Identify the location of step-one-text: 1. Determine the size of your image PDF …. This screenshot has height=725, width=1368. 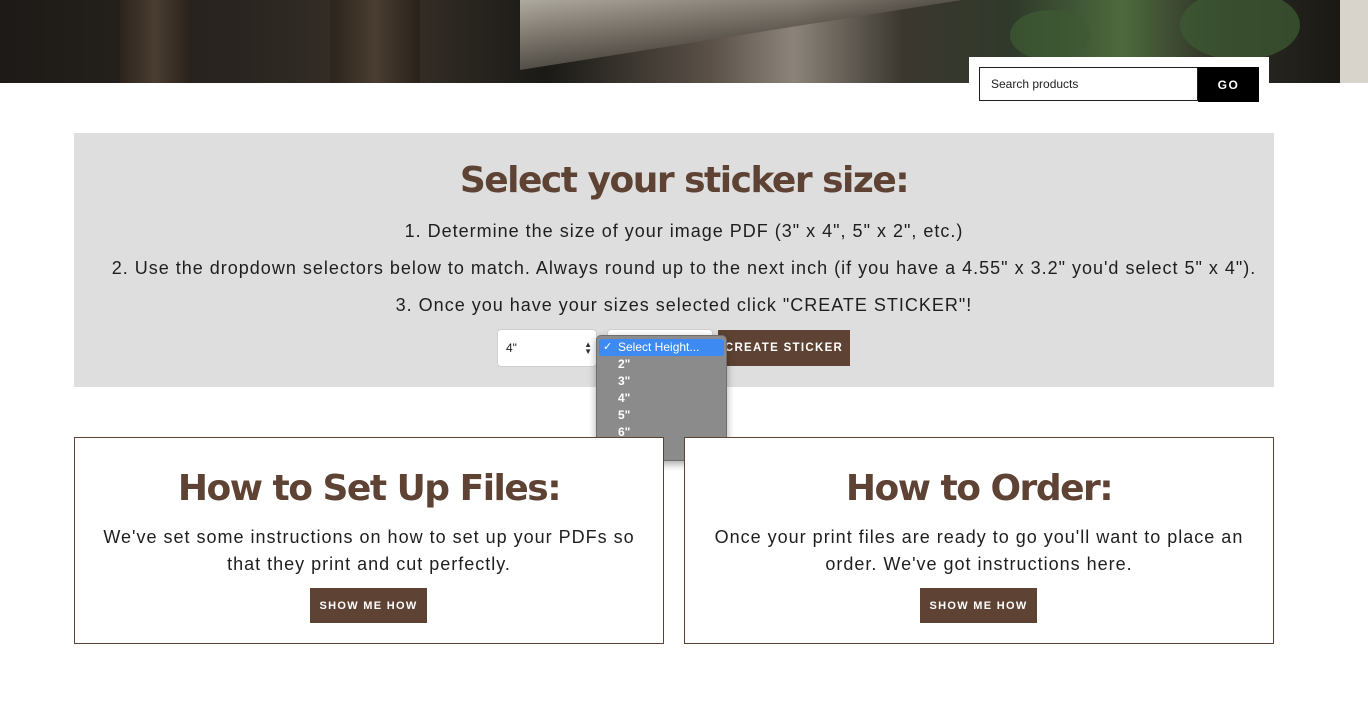
(684, 231).